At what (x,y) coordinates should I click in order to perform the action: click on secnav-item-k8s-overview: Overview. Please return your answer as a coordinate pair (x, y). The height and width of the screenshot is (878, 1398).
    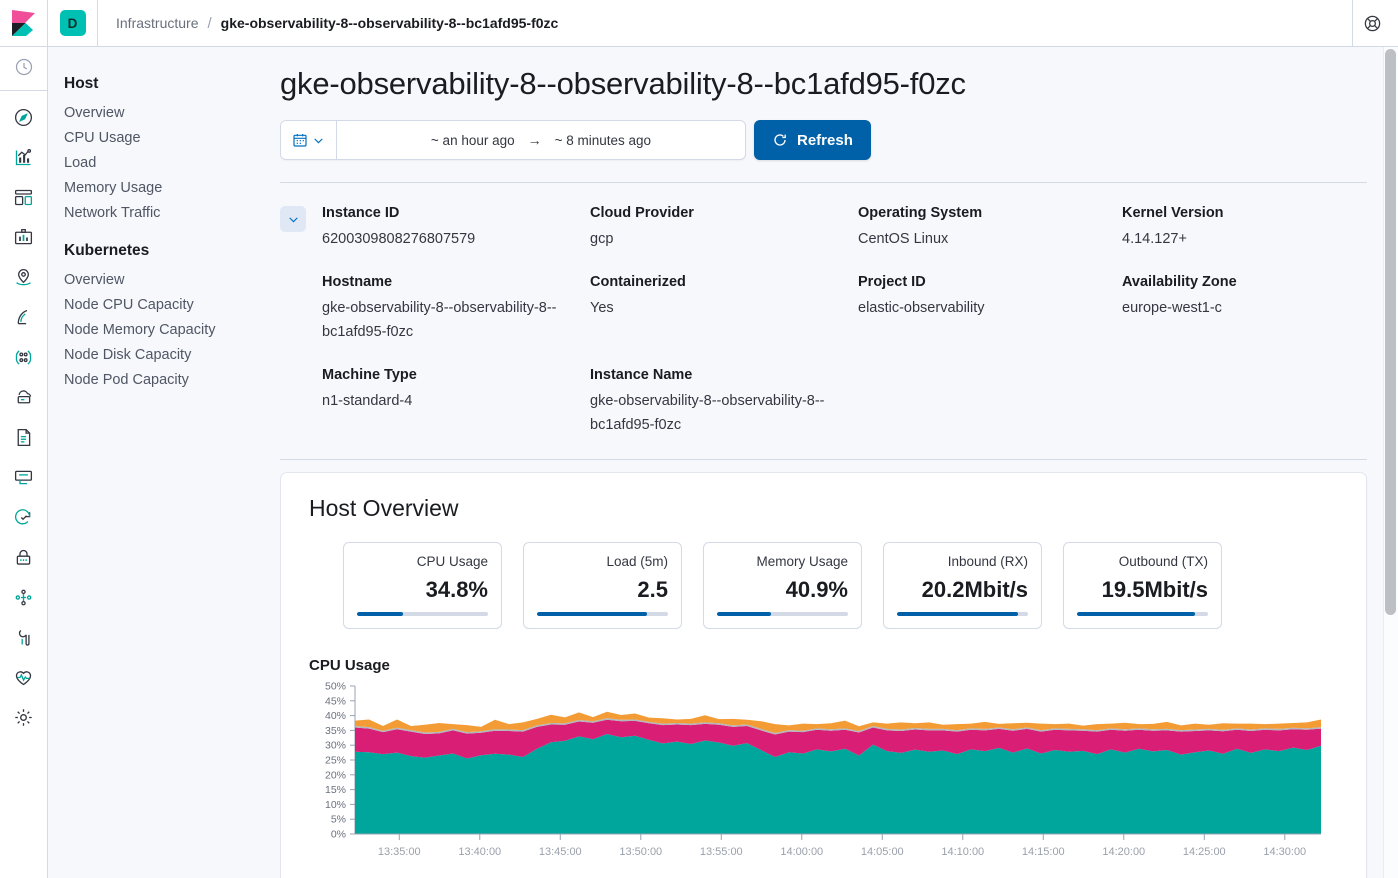
    Looking at the image, I should click on (172, 280).